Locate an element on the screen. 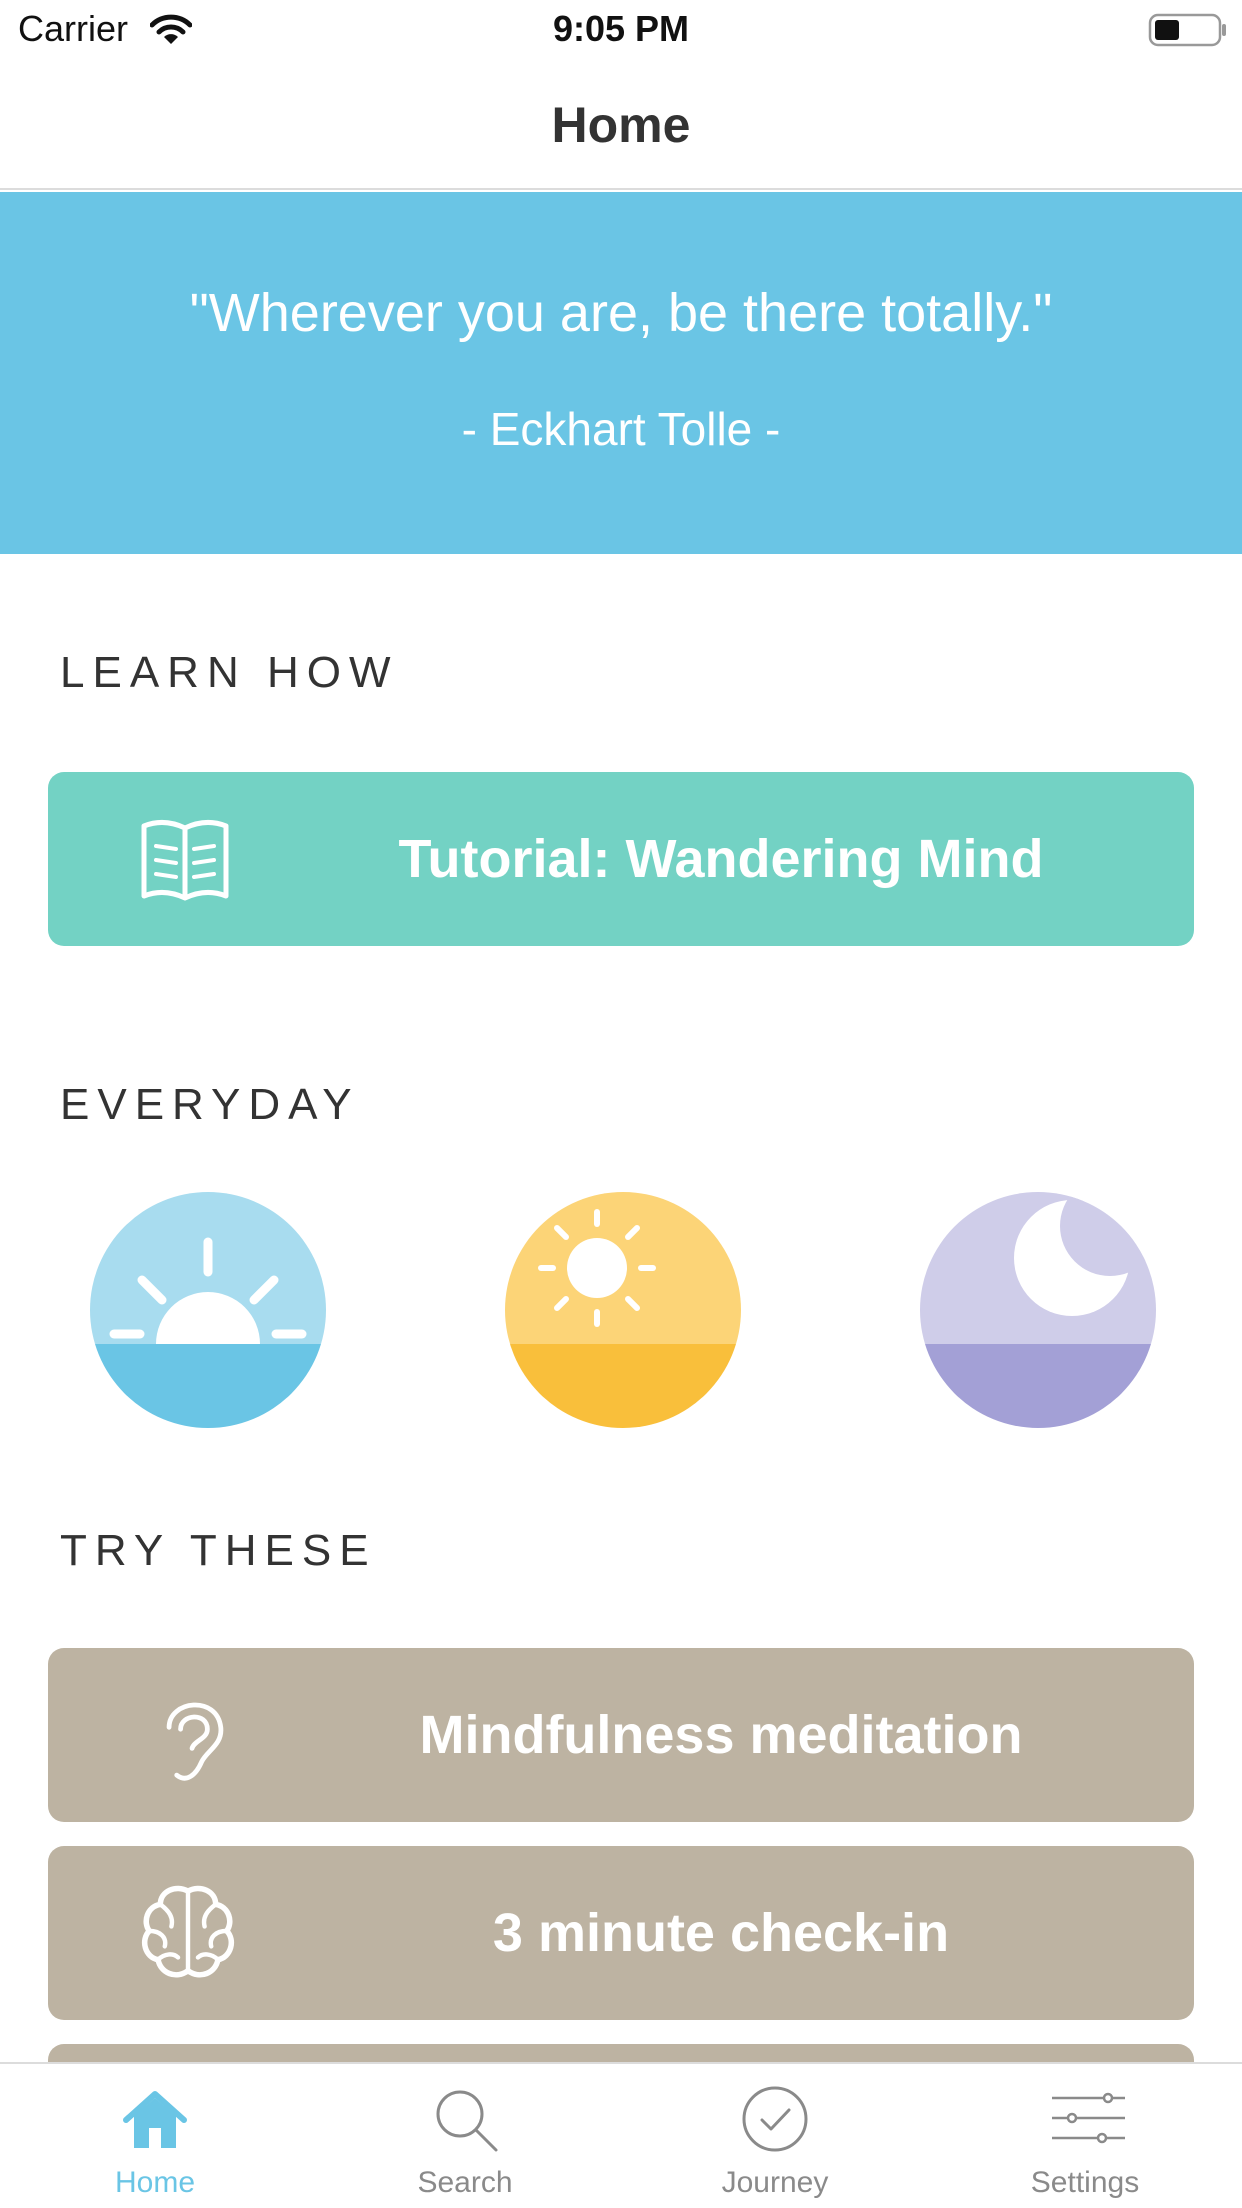  three-minute-check-in-button: 3 minute check-in is located at coordinates (621, 1933).